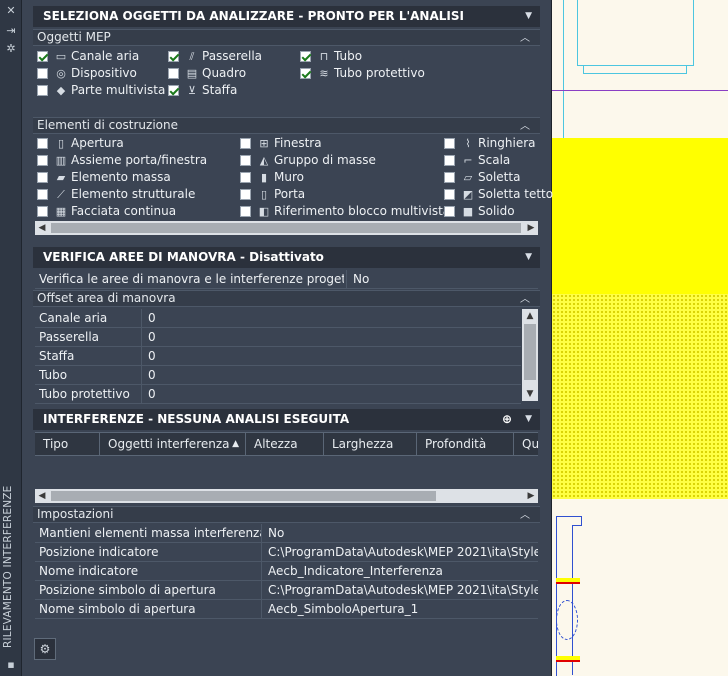 The height and width of the screenshot is (676, 728). I want to click on offset-row: Canale aria 0, so click(278, 318).